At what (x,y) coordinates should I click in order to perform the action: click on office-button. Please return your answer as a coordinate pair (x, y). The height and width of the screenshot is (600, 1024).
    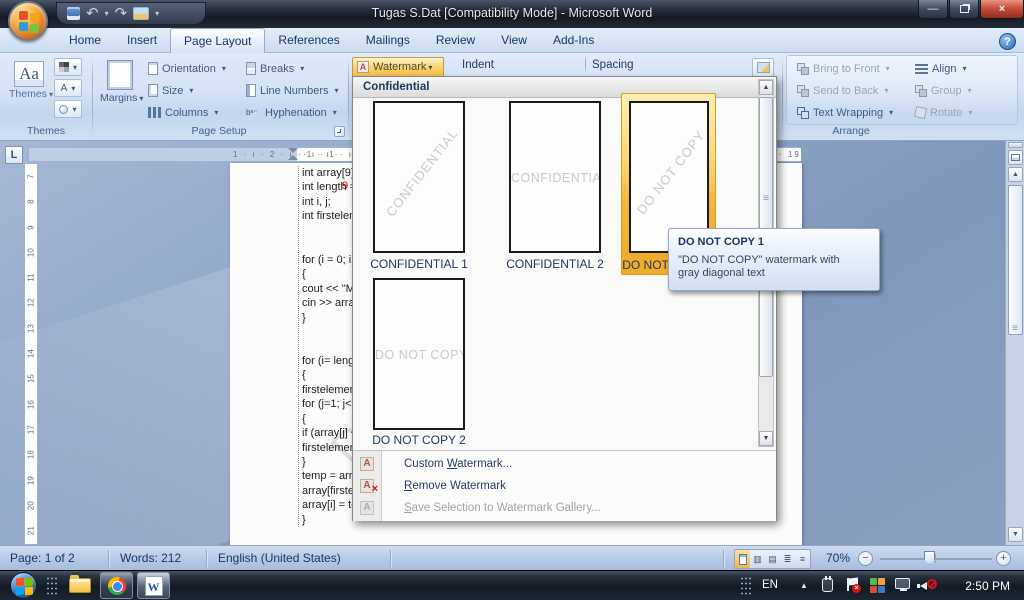
    Looking at the image, I should click on (28, 21).